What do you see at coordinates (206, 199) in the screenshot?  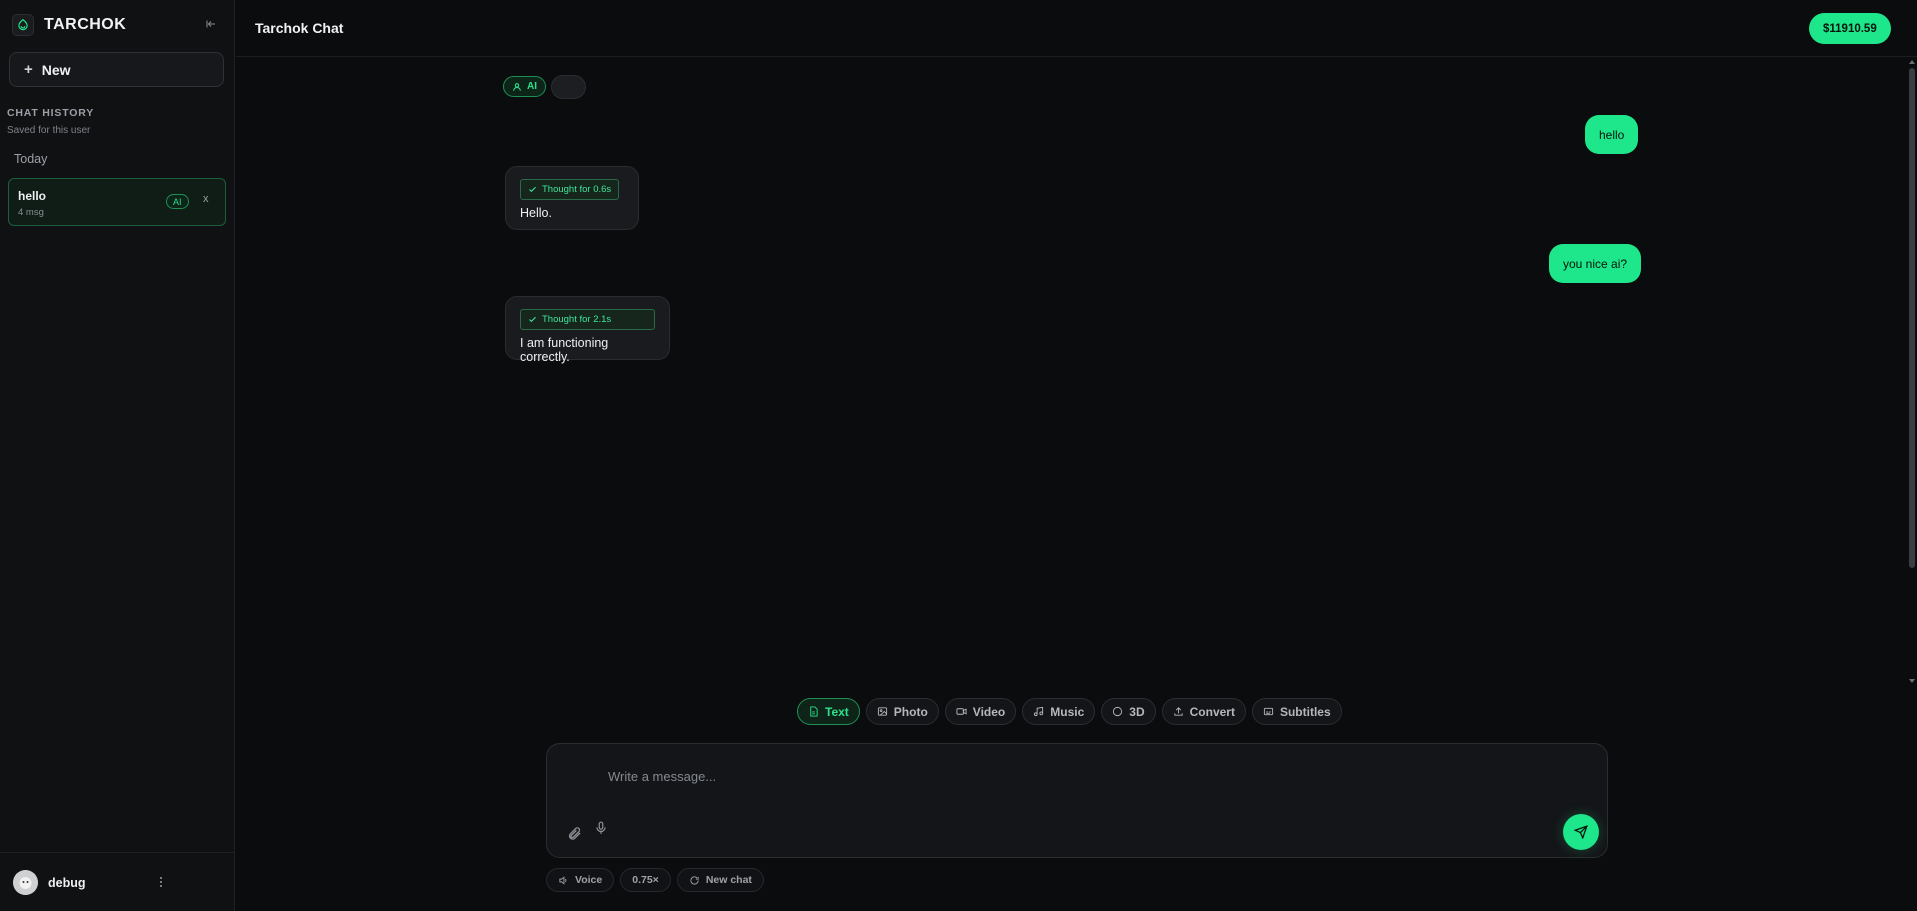 I see `delete-chat-button: x` at bounding box center [206, 199].